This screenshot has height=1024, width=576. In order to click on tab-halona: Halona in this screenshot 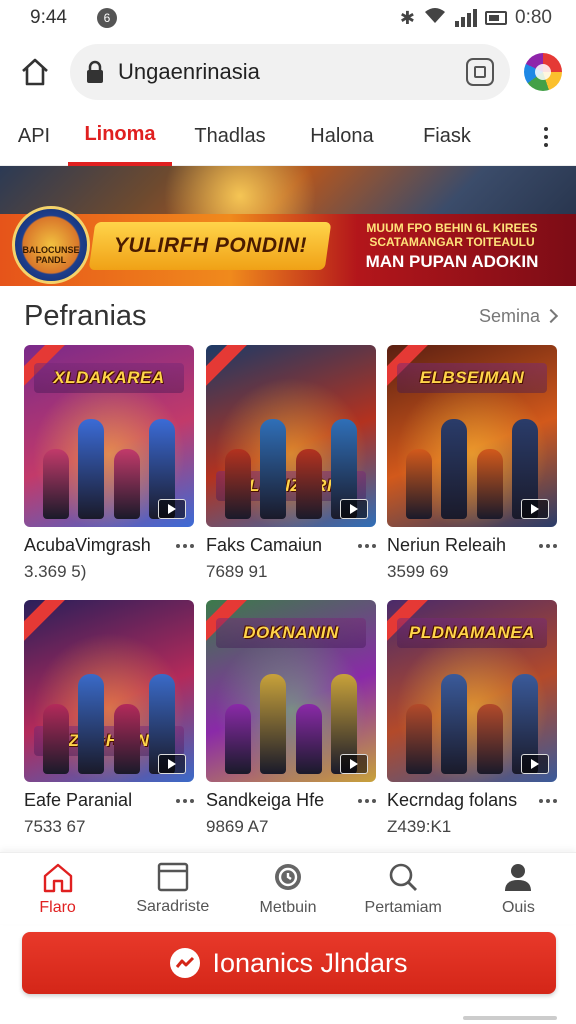, I will do `click(342, 137)`.